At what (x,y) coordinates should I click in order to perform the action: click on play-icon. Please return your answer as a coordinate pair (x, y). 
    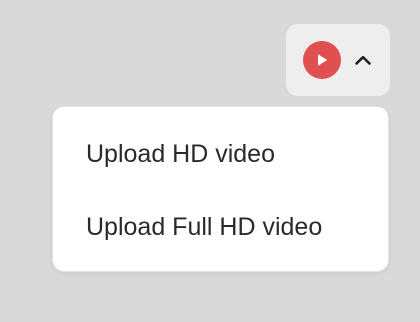
    Looking at the image, I should click on (322, 60).